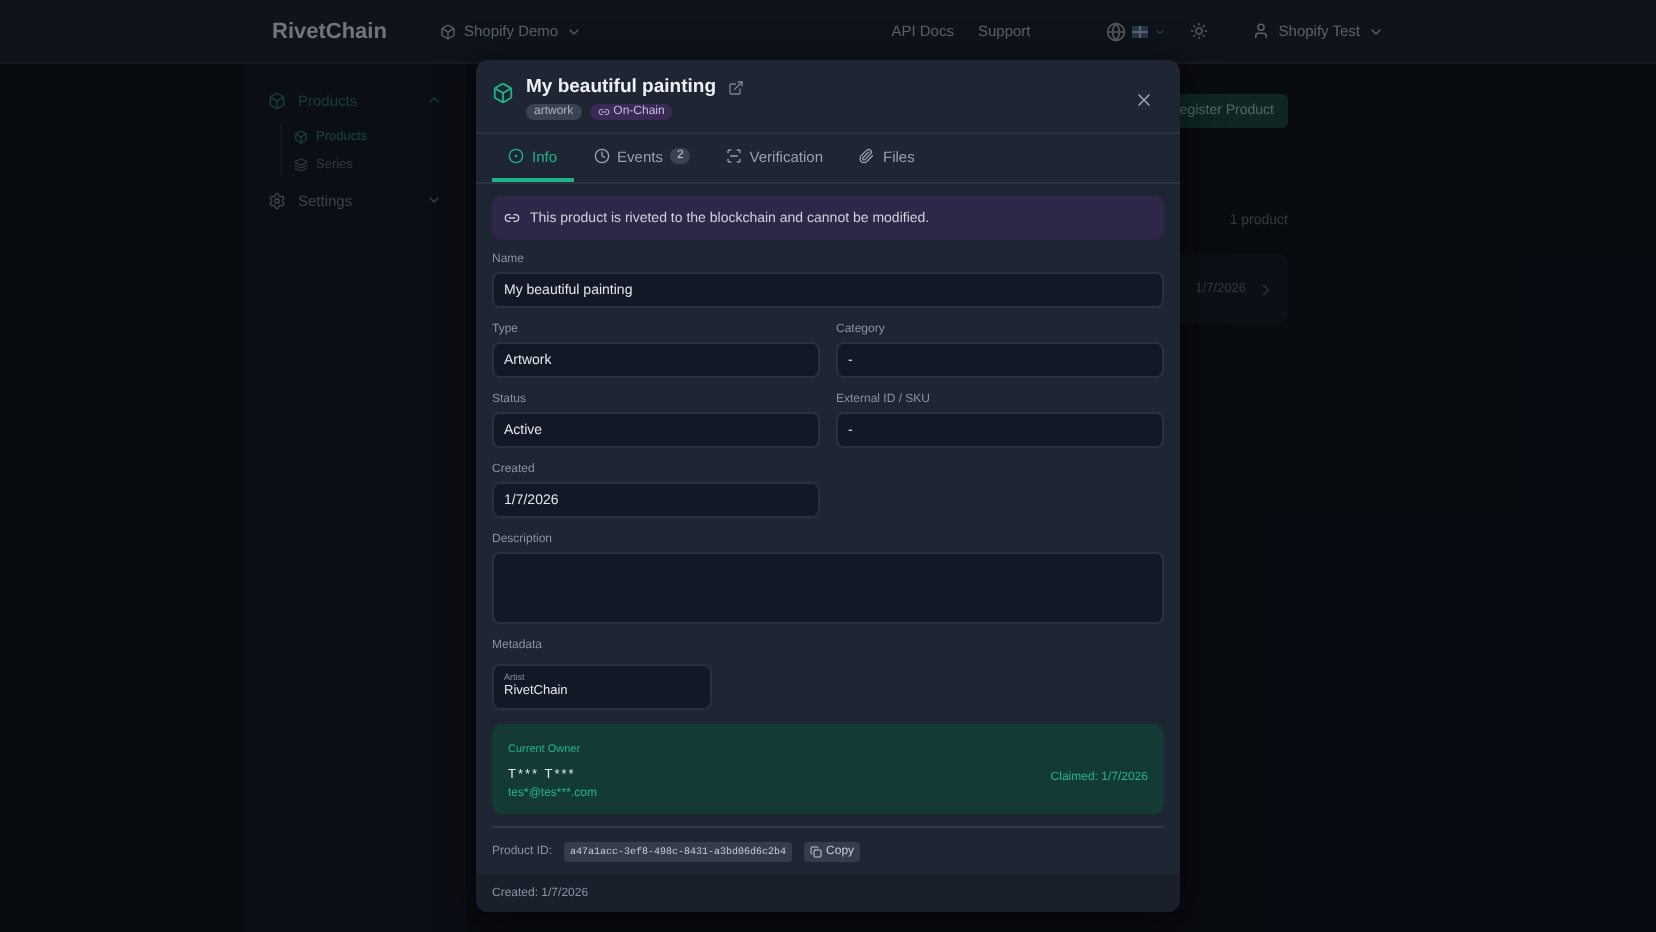  What do you see at coordinates (277, 200) in the screenshot?
I see `gear-icon` at bounding box center [277, 200].